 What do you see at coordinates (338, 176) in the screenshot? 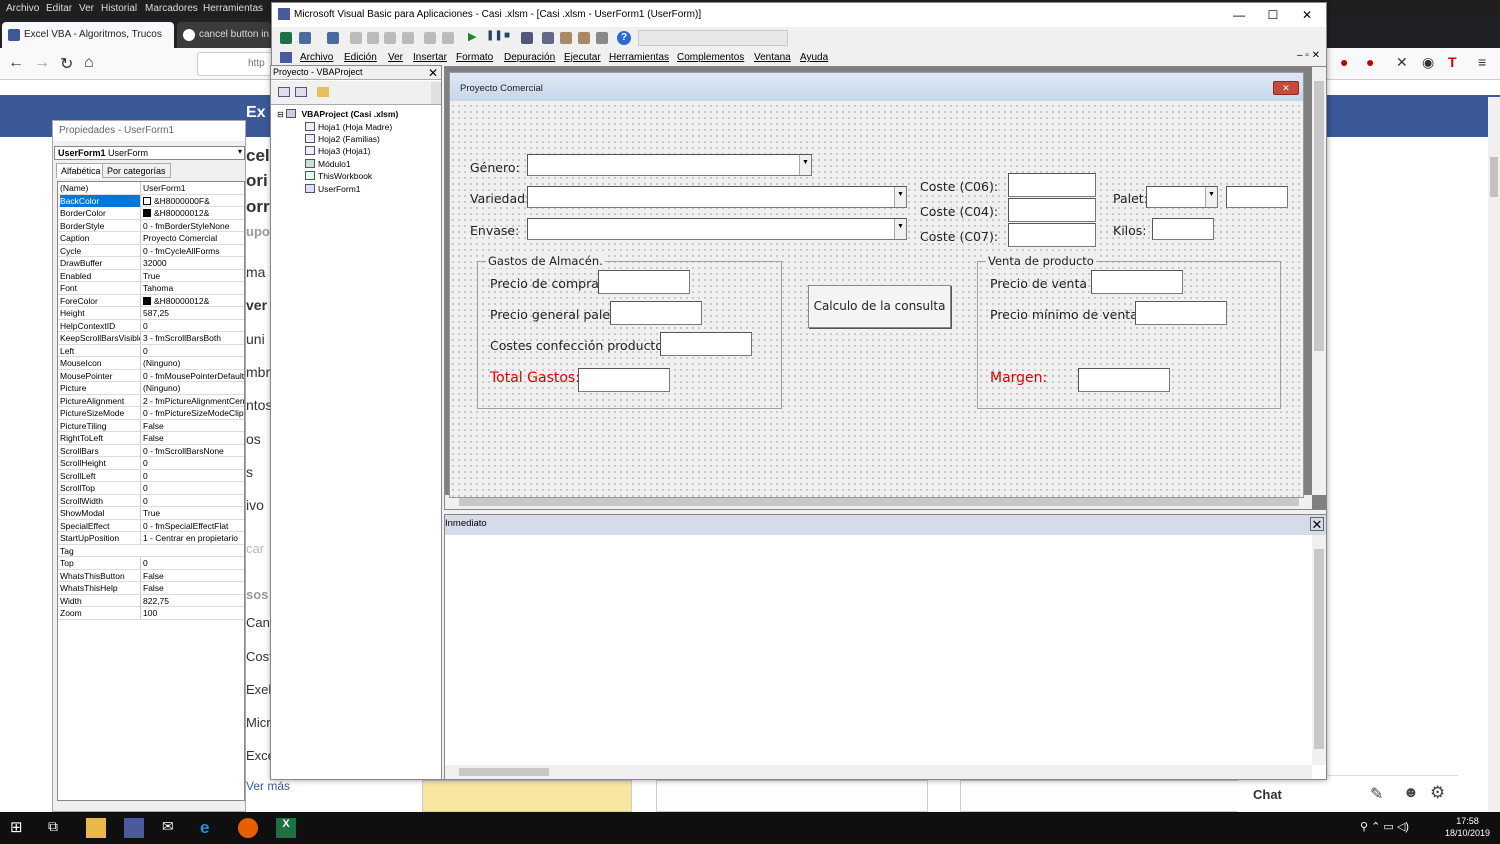
I see `tree-item-thisworkbook: ThisWorkbook` at bounding box center [338, 176].